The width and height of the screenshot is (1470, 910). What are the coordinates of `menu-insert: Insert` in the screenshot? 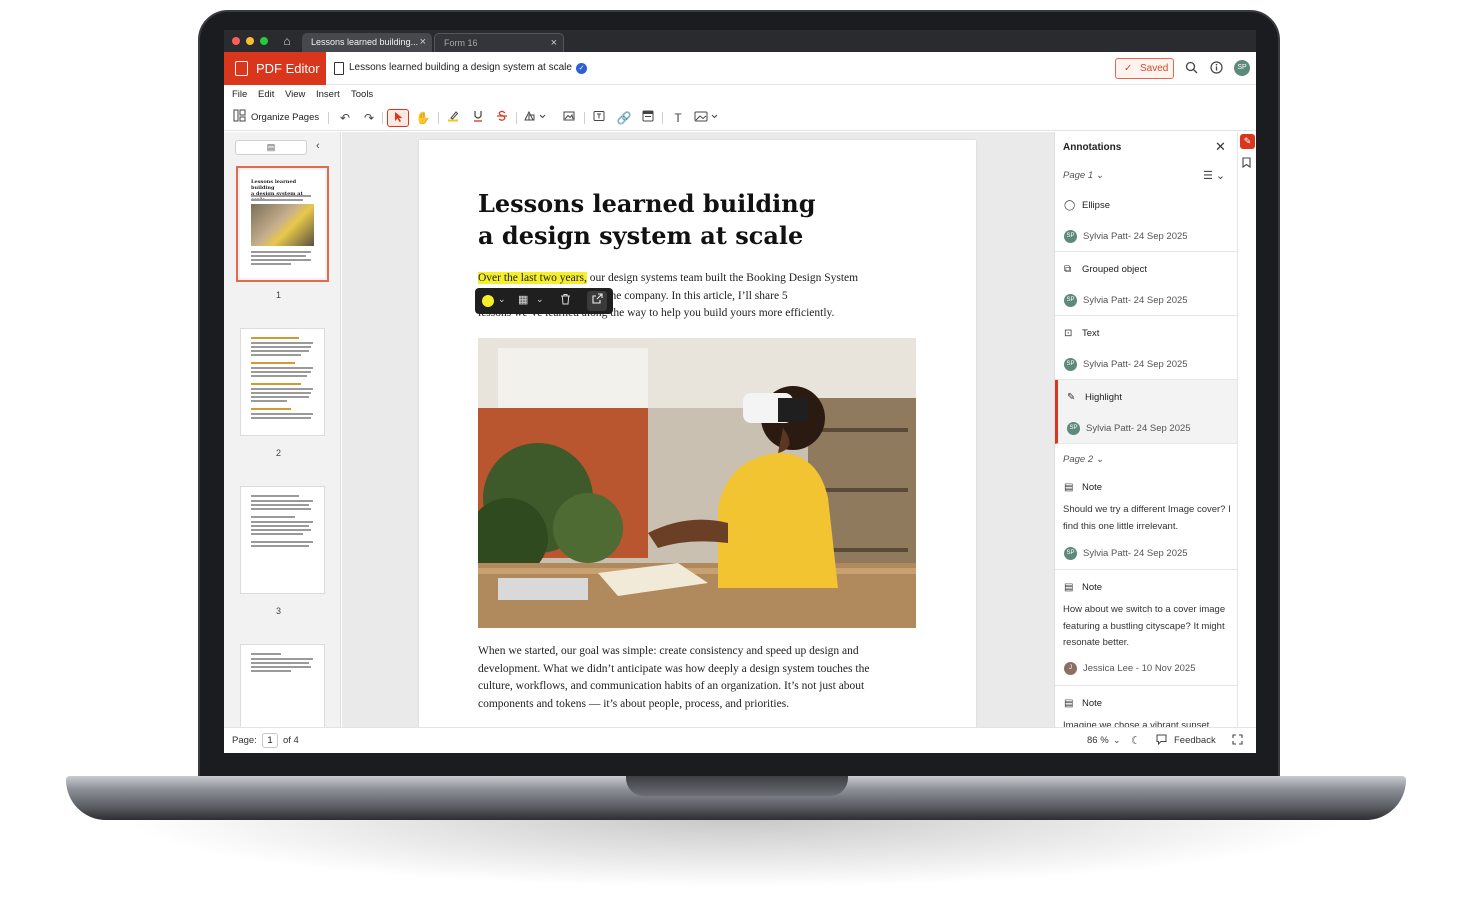 It's located at (328, 94).